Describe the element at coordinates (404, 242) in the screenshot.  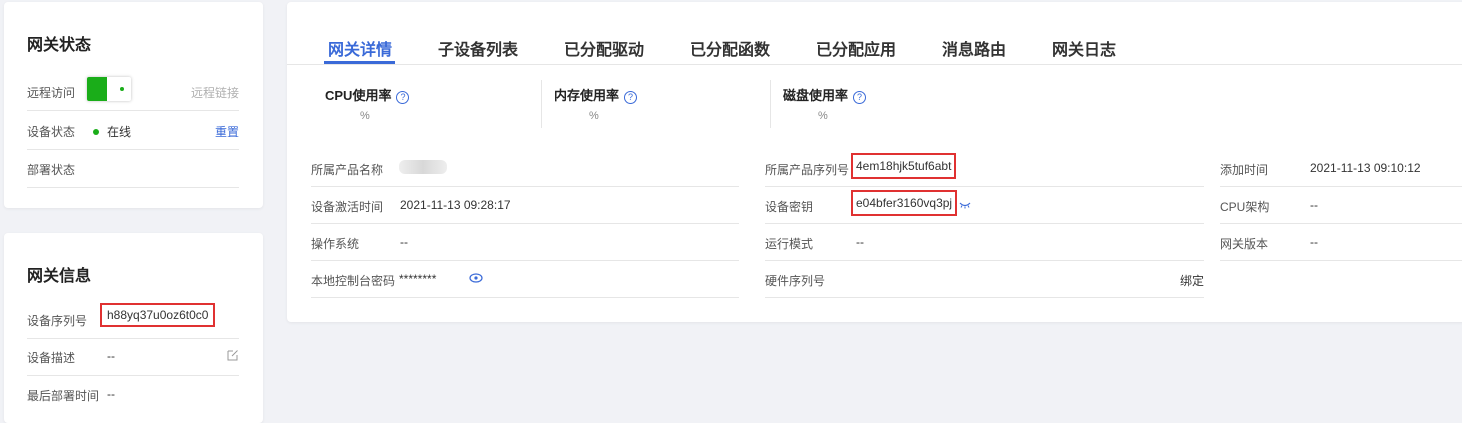
I see `os-value: --` at that location.